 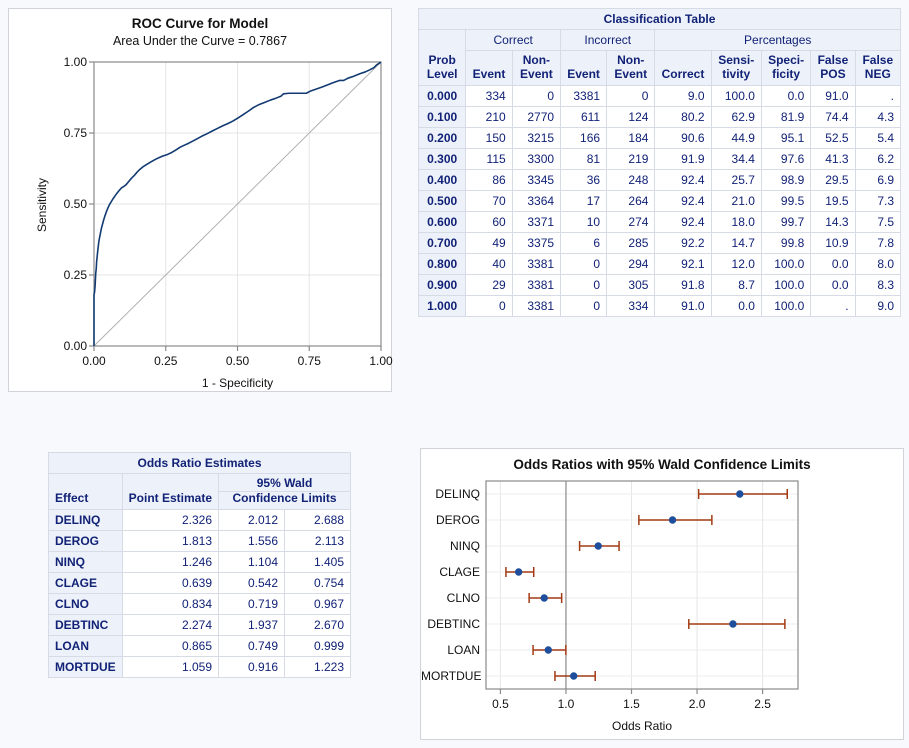 What do you see at coordinates (833, 284) in the screenshot?
I see `table-cell: 0.0` at bounding box center [833, 284].